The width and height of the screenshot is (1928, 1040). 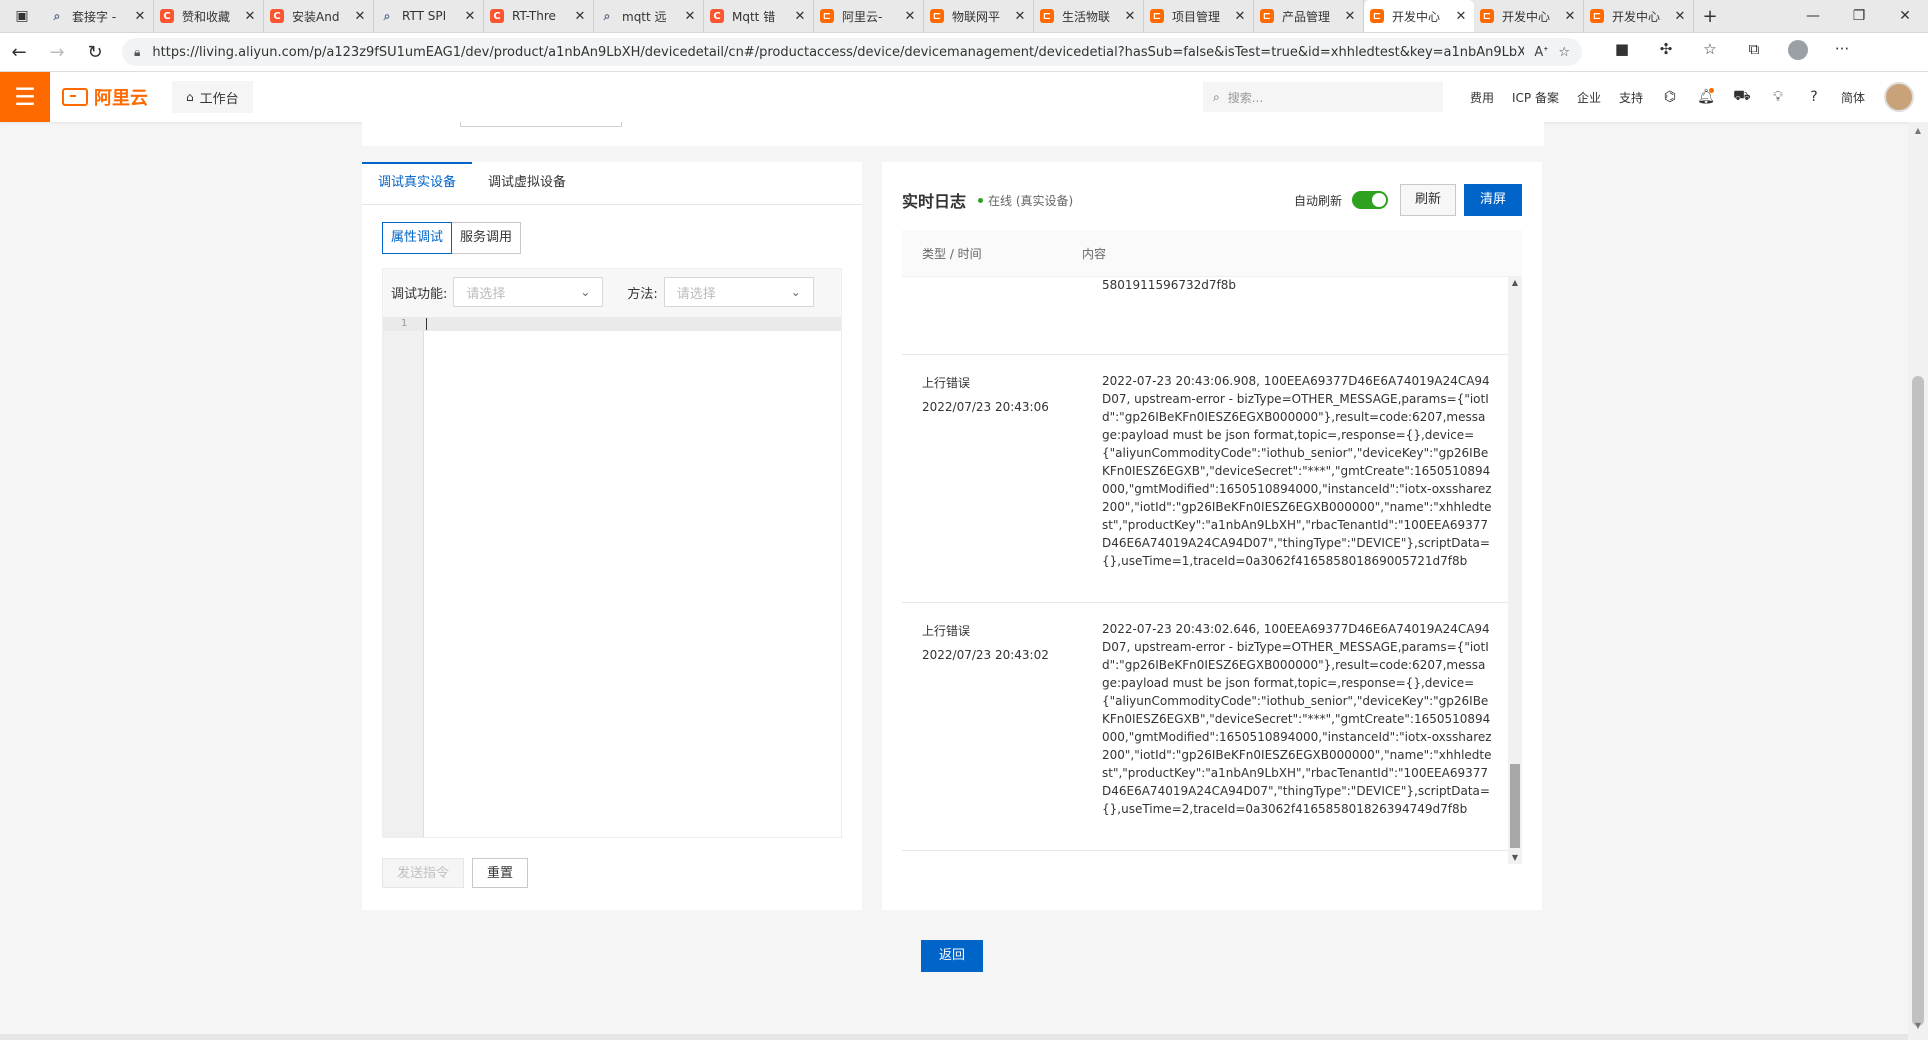 I want to click on tab-label: 开发中心, so click(x=1636, y=16).